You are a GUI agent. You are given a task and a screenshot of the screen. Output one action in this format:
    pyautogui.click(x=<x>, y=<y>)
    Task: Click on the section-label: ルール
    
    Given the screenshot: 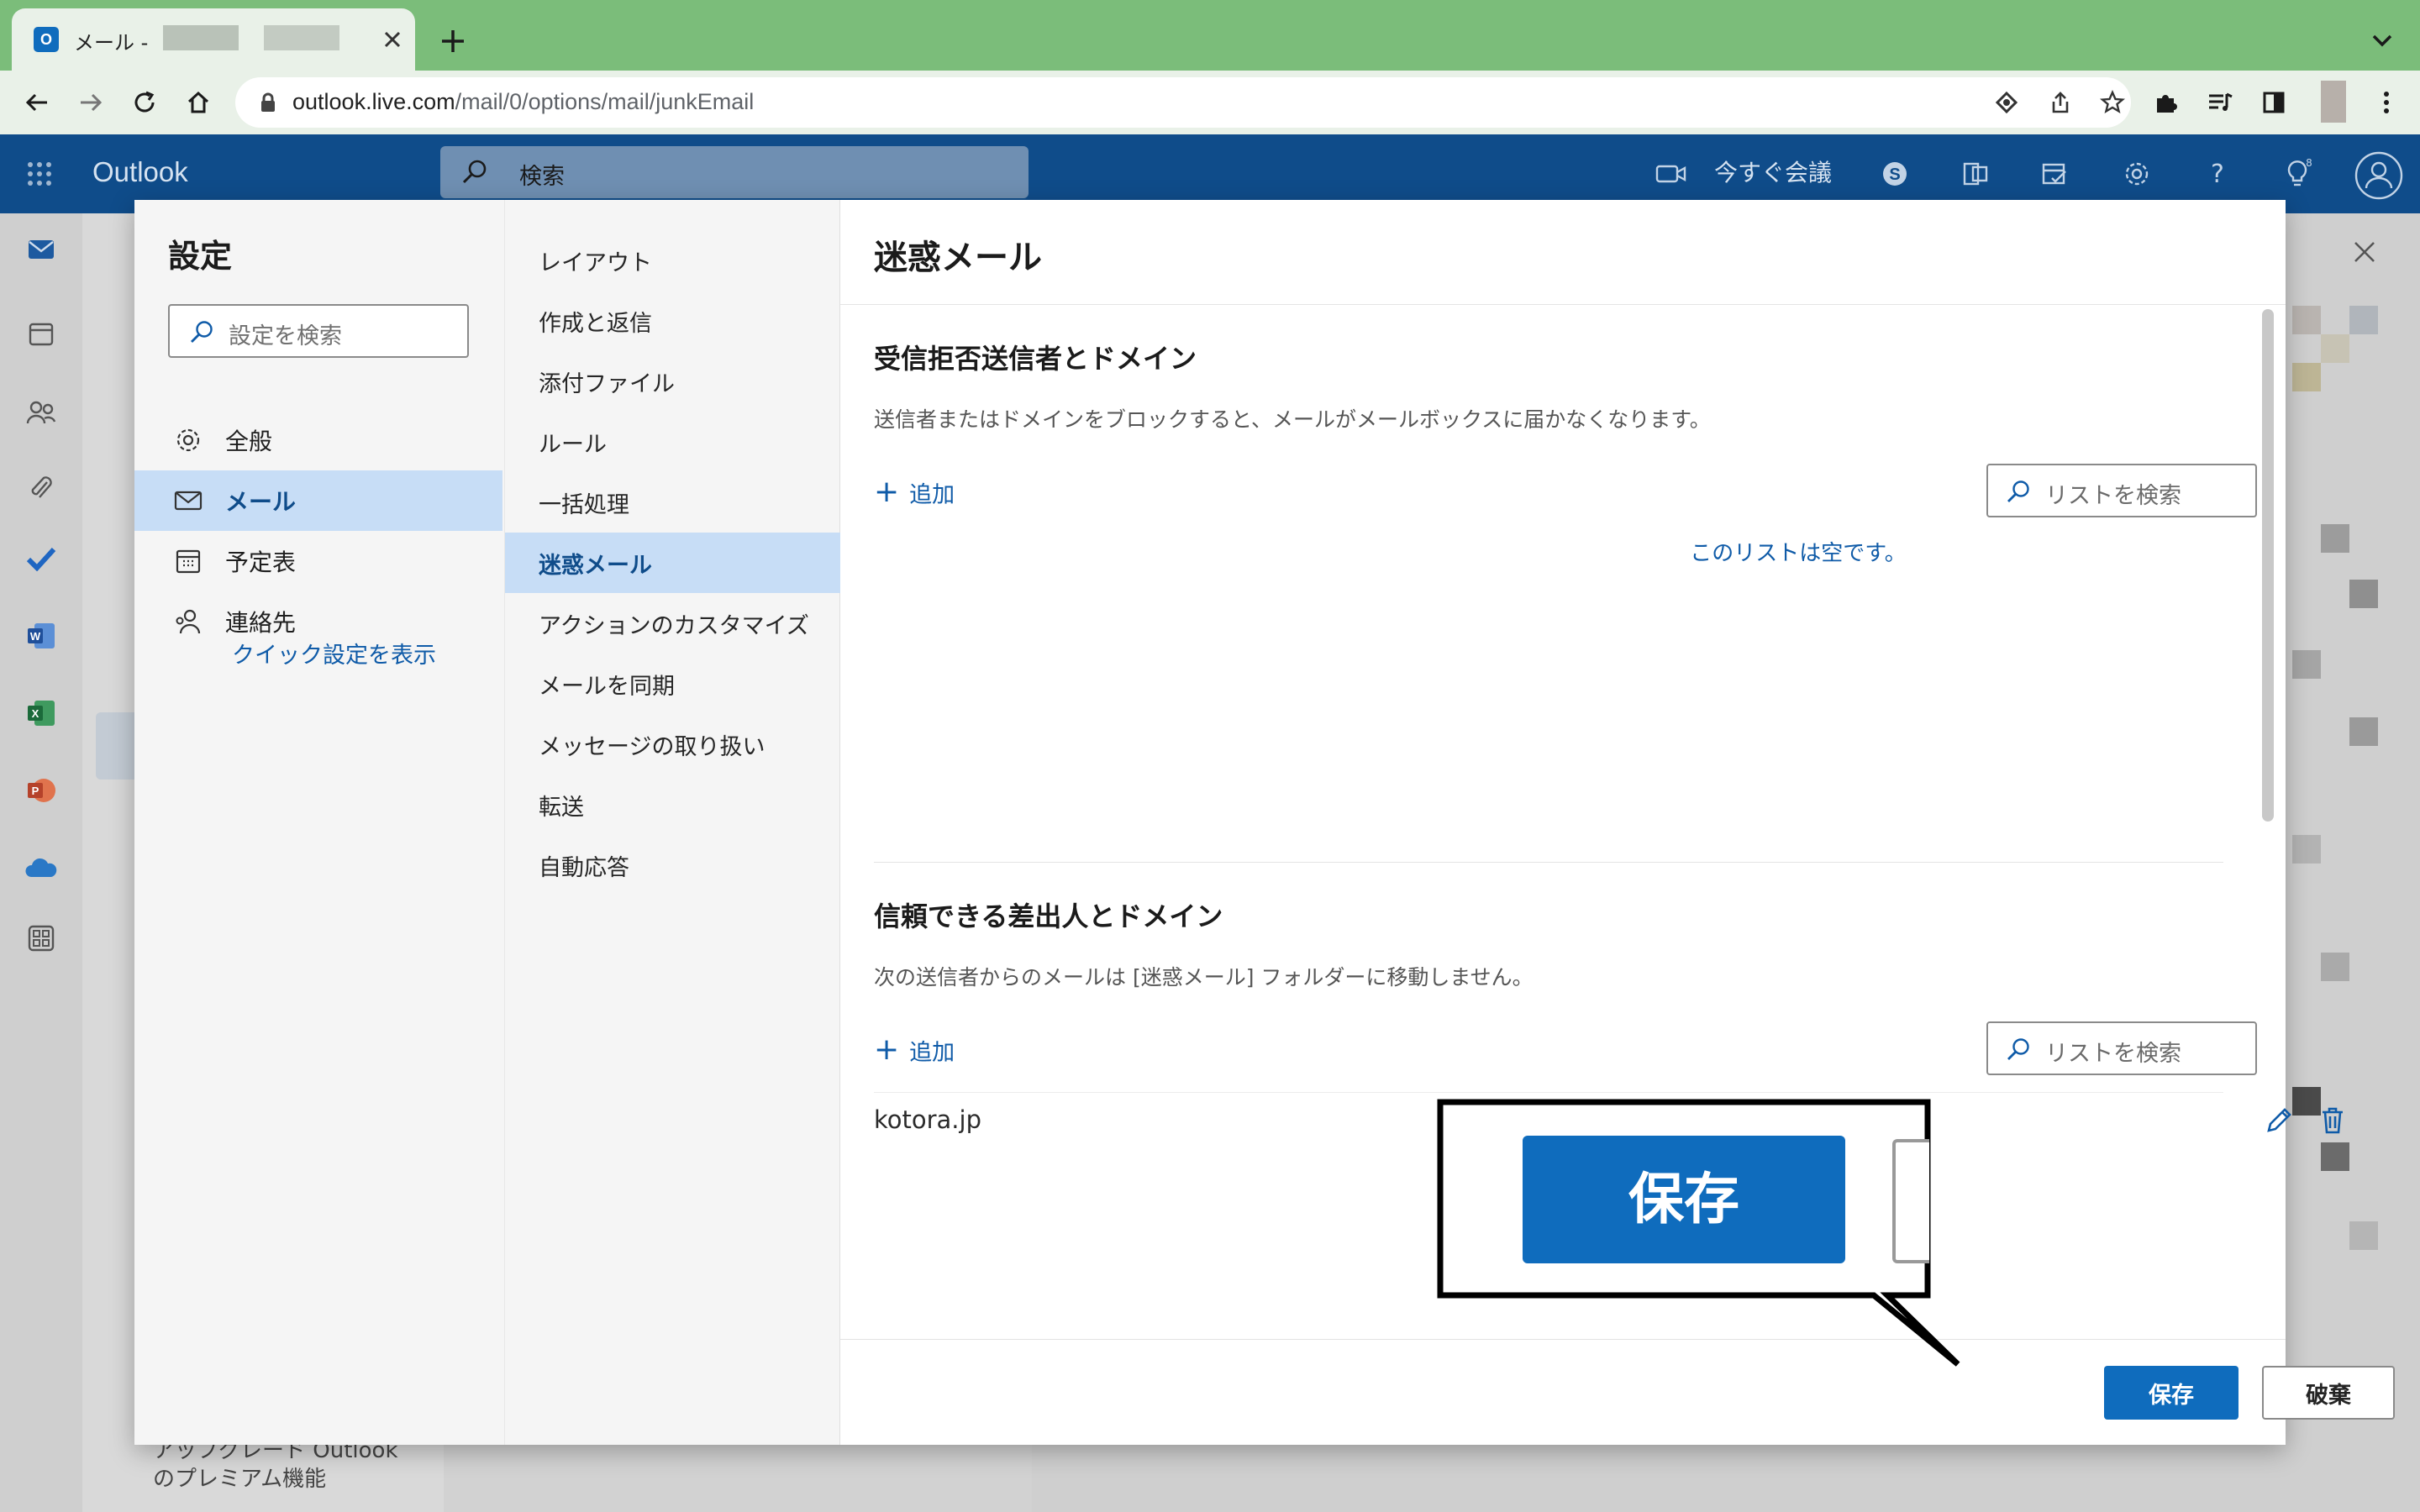 What is the action you would take?
    pyautogui.click(x=573, y=444)
    